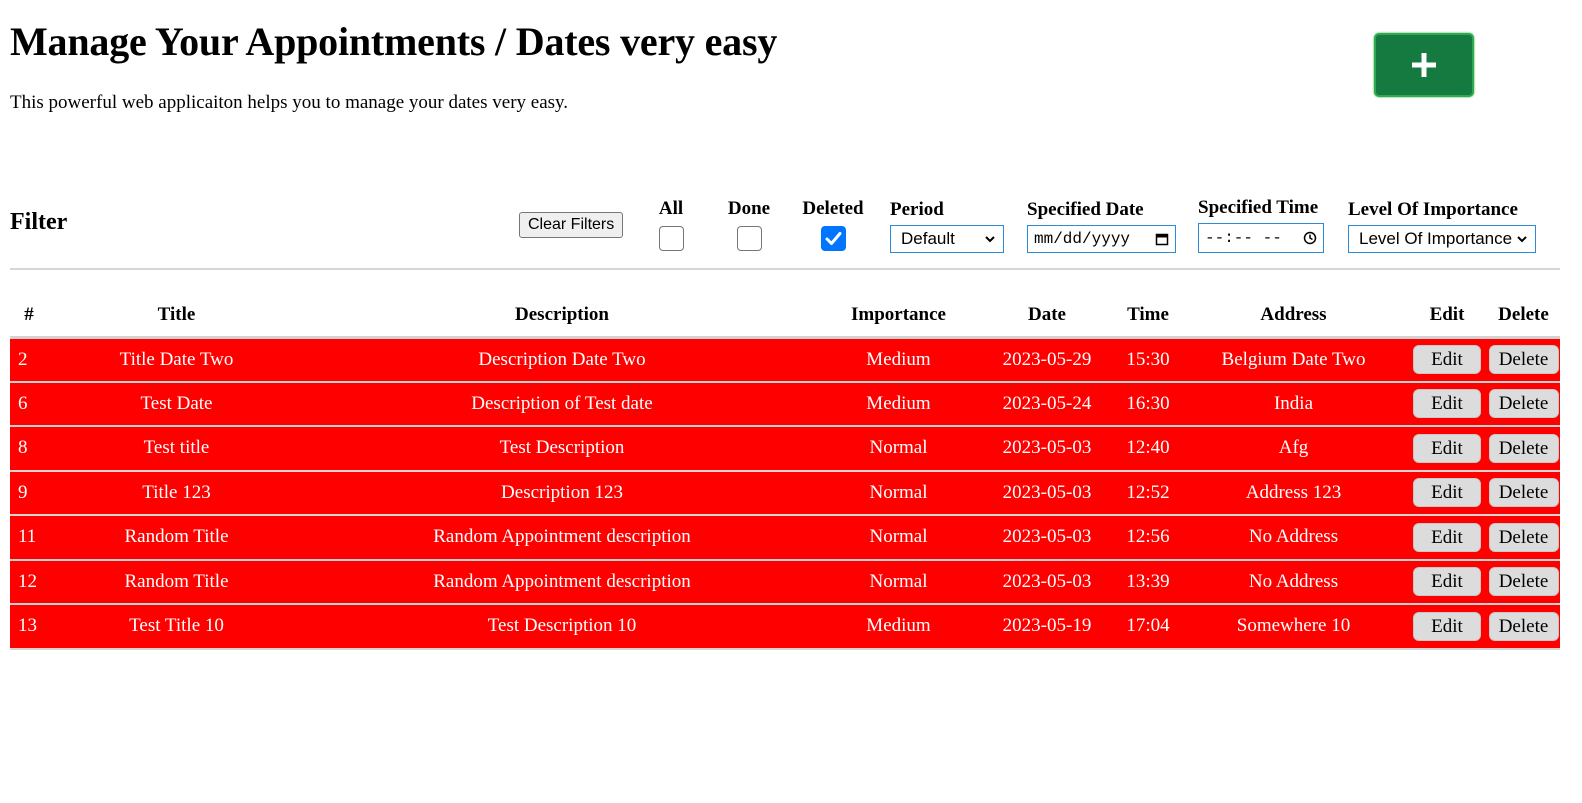 The image size is (1582, 803). I want to click on specified-time-input: --:-- --, so click(1261, 238).